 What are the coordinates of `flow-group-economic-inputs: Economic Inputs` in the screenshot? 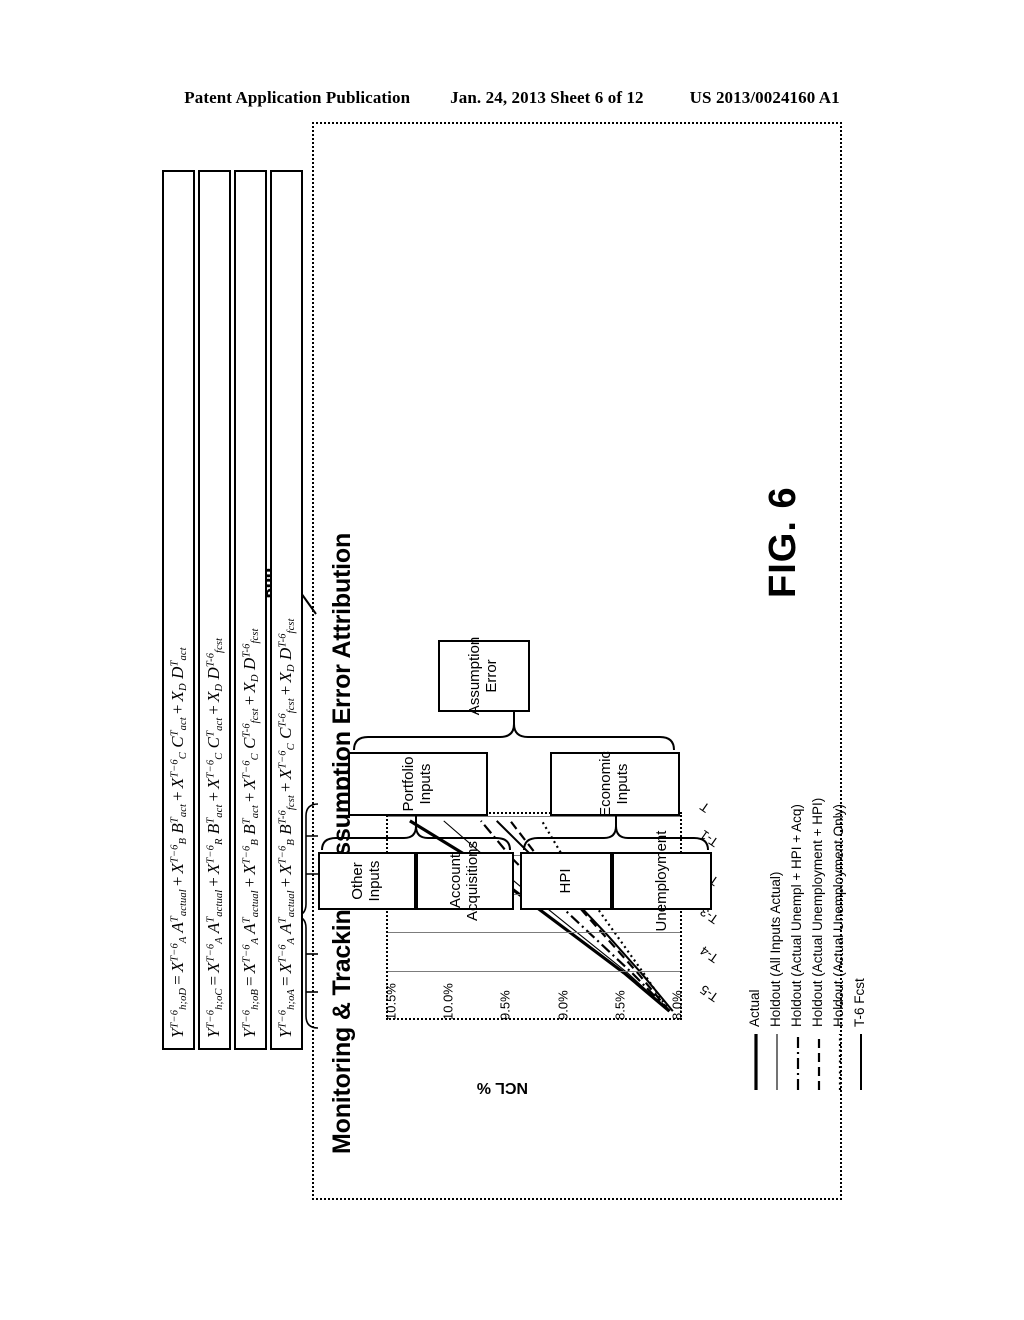 It's located at (615, 784).